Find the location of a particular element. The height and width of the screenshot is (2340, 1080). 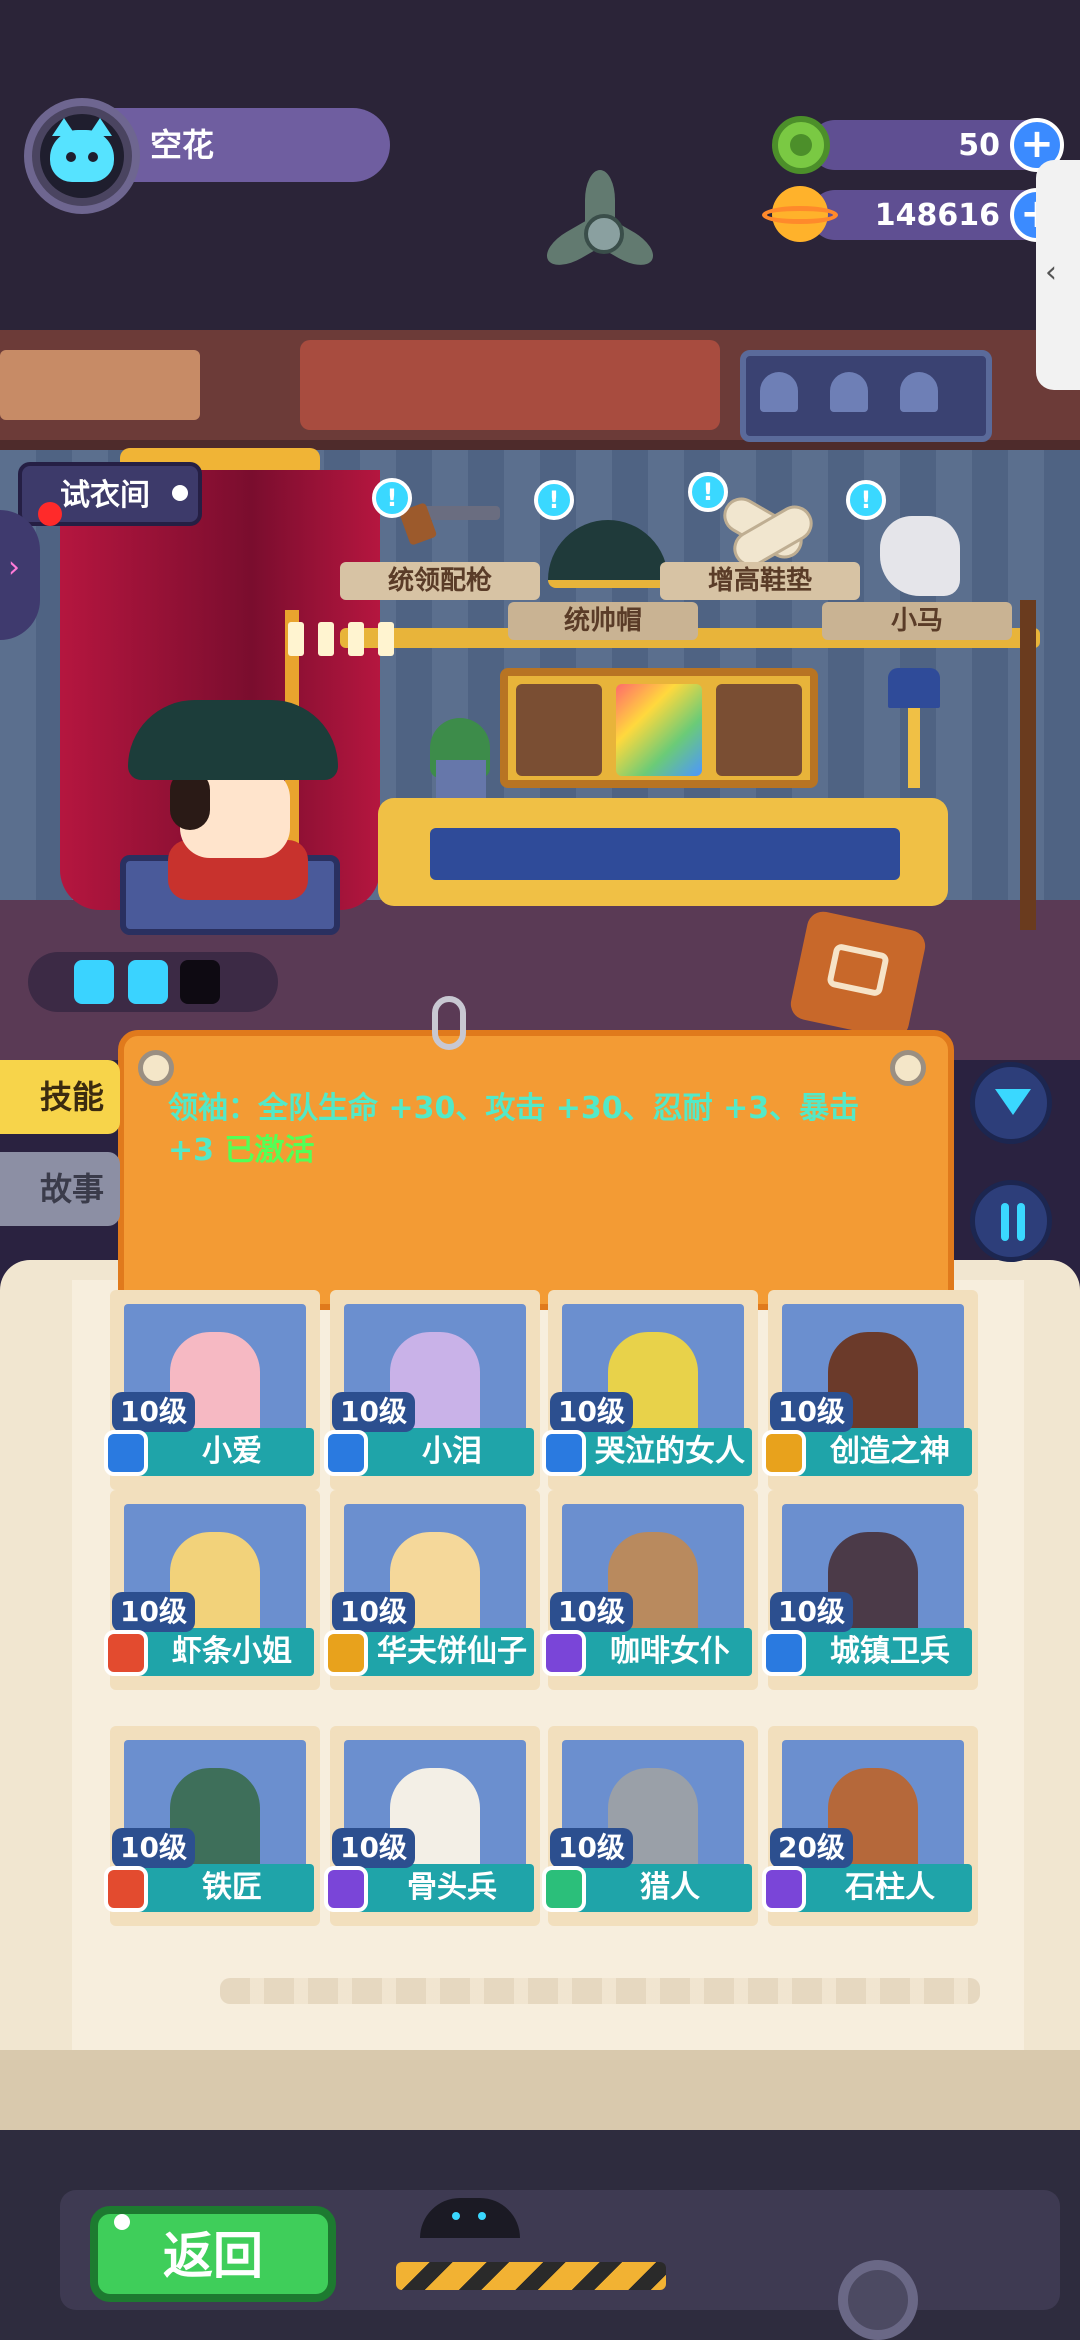

fitting-room-label: 试衣间 is located at coordinates (105, 495).